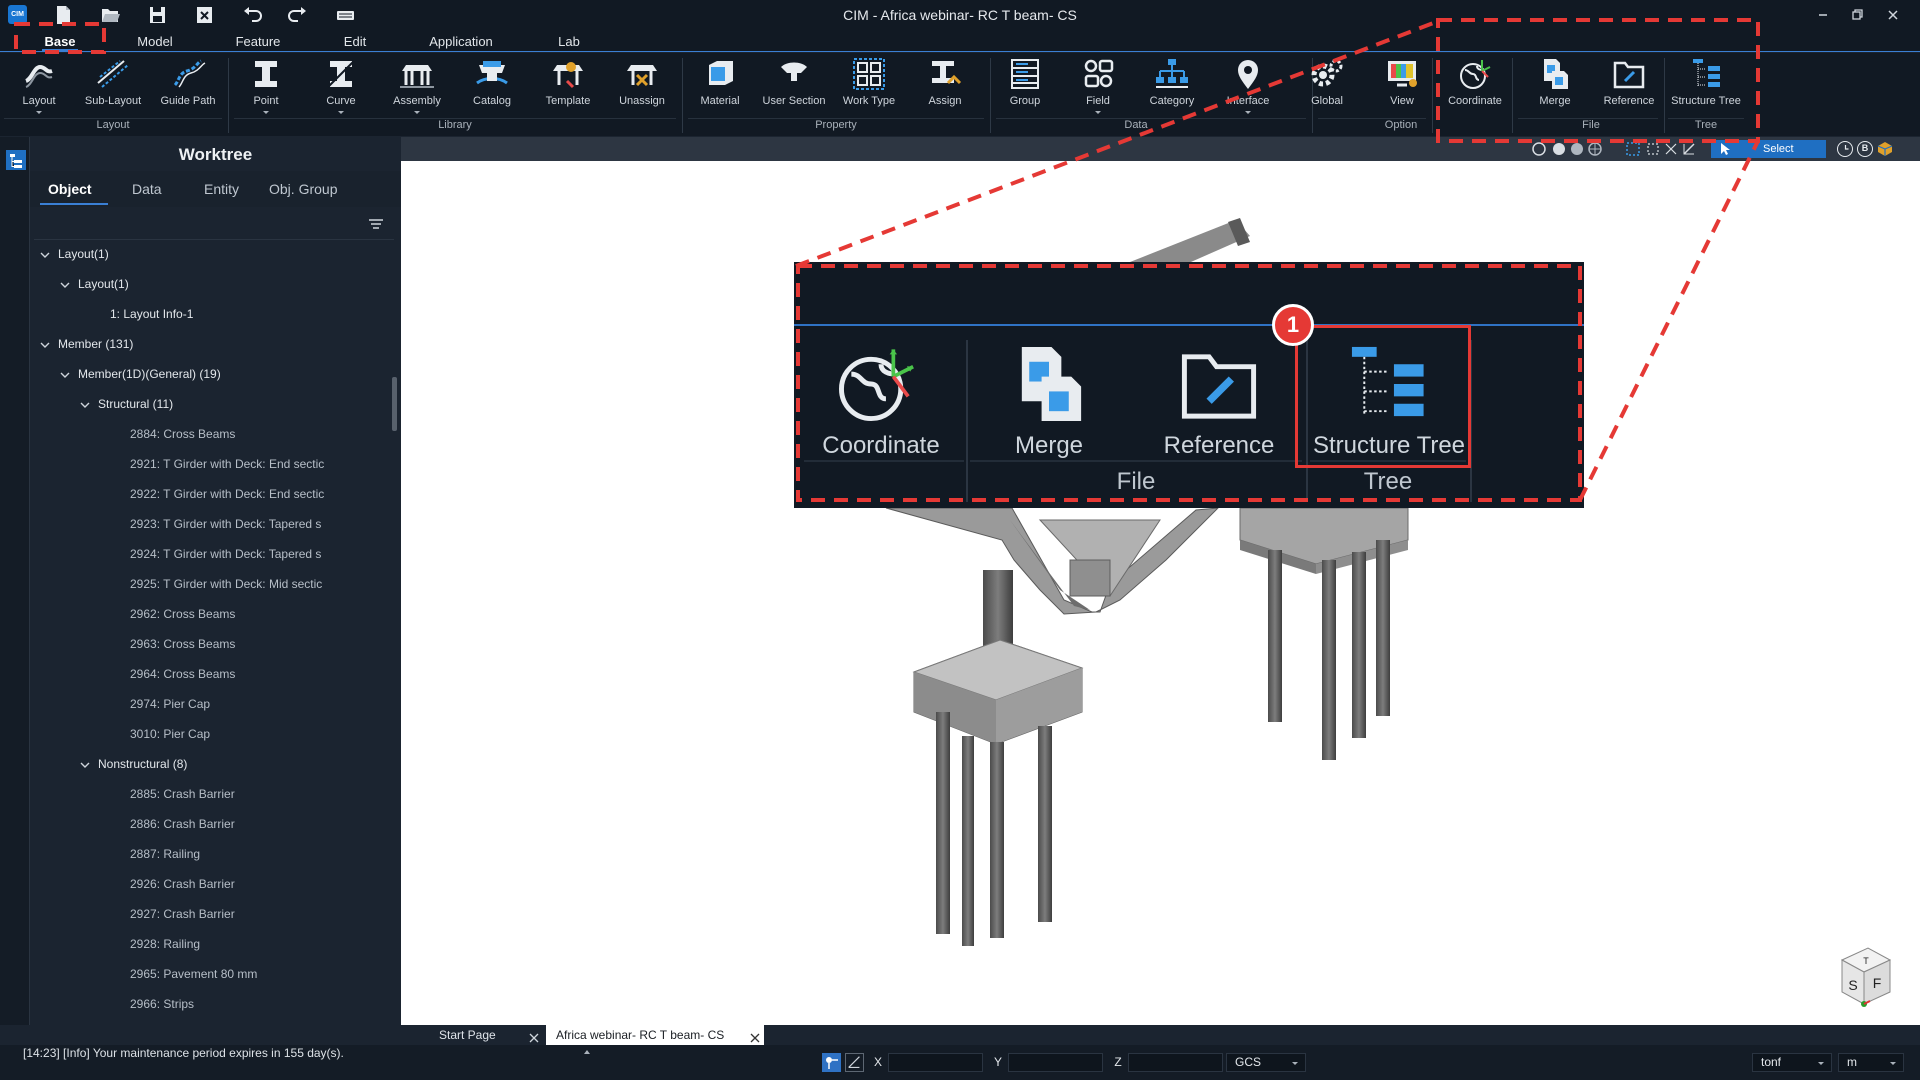 This screenshot has width=1920, height=1080. Describe the element at coordinates (182, 674) in the screenshot. I see `tree-item: 2964: Cross Beams` at that location.